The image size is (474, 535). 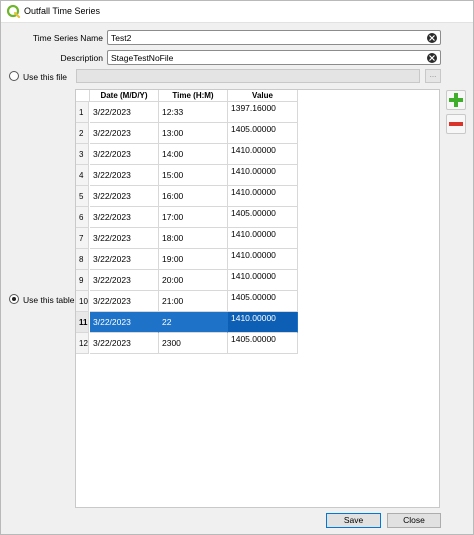 What do you see at coordinates (193, 238) in the screenshot?
I see `time-cell: 18:00` at bounding box center [193, 238].